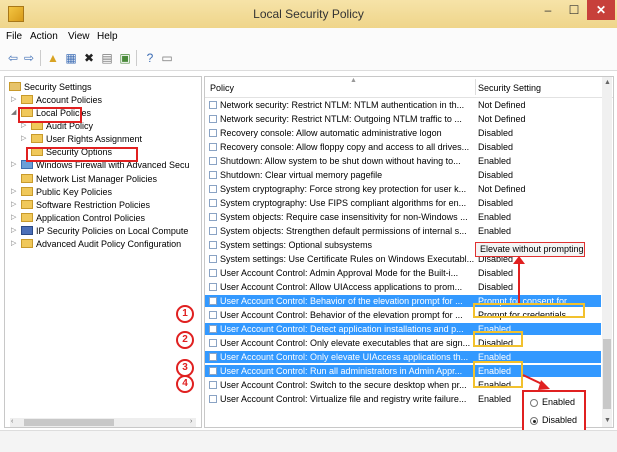 Image resolution: width=617 pixels, height=452 pixels. I want to click on radio-disabled-label: Disabled, so click(560, 420).